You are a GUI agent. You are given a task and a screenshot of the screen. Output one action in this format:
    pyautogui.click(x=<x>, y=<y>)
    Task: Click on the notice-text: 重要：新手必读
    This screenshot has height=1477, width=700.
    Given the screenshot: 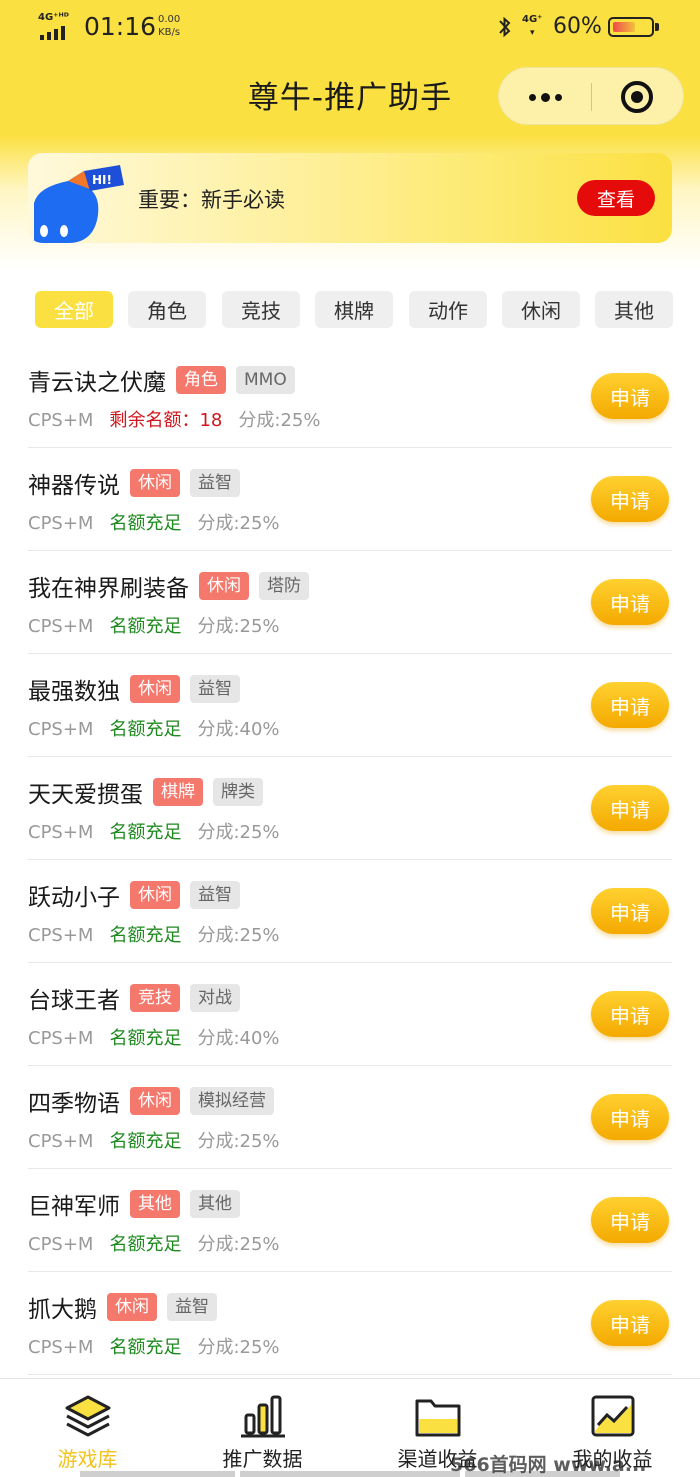 What is the action you would take?
    pyautogui.click(x=211, y=200)
    